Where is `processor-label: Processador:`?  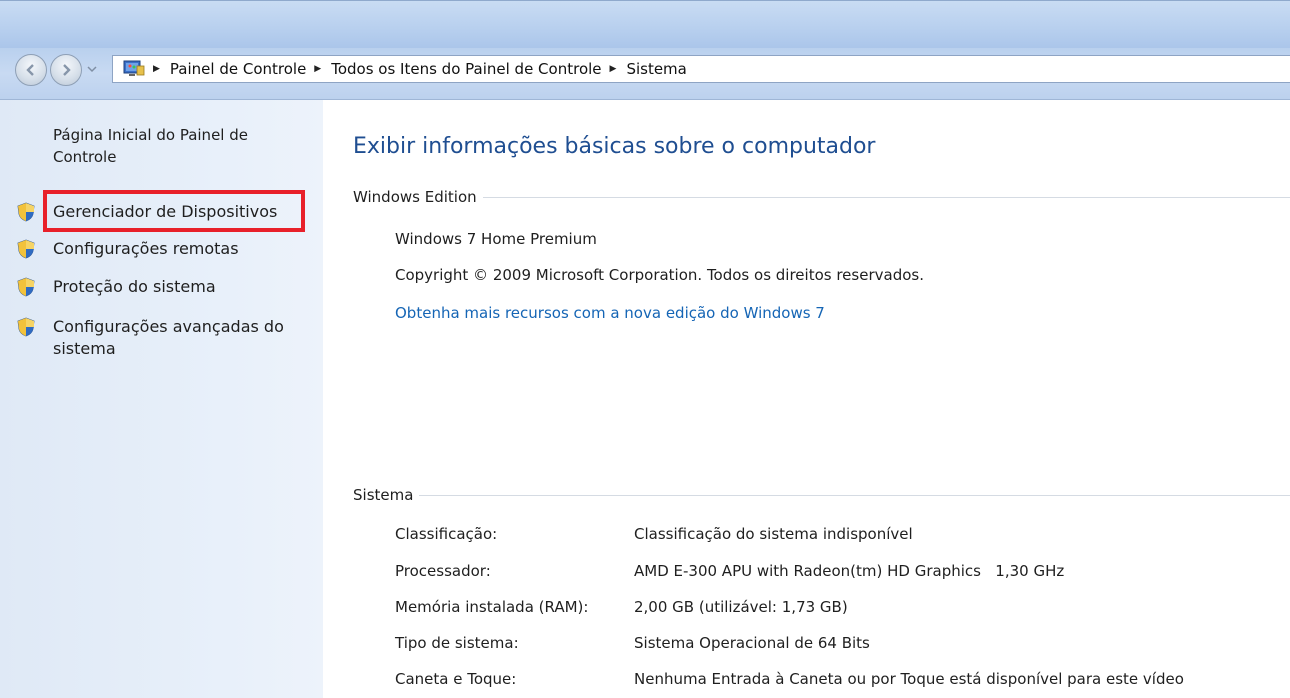 processor-label: Processador: is located at coordinates (443, 571).